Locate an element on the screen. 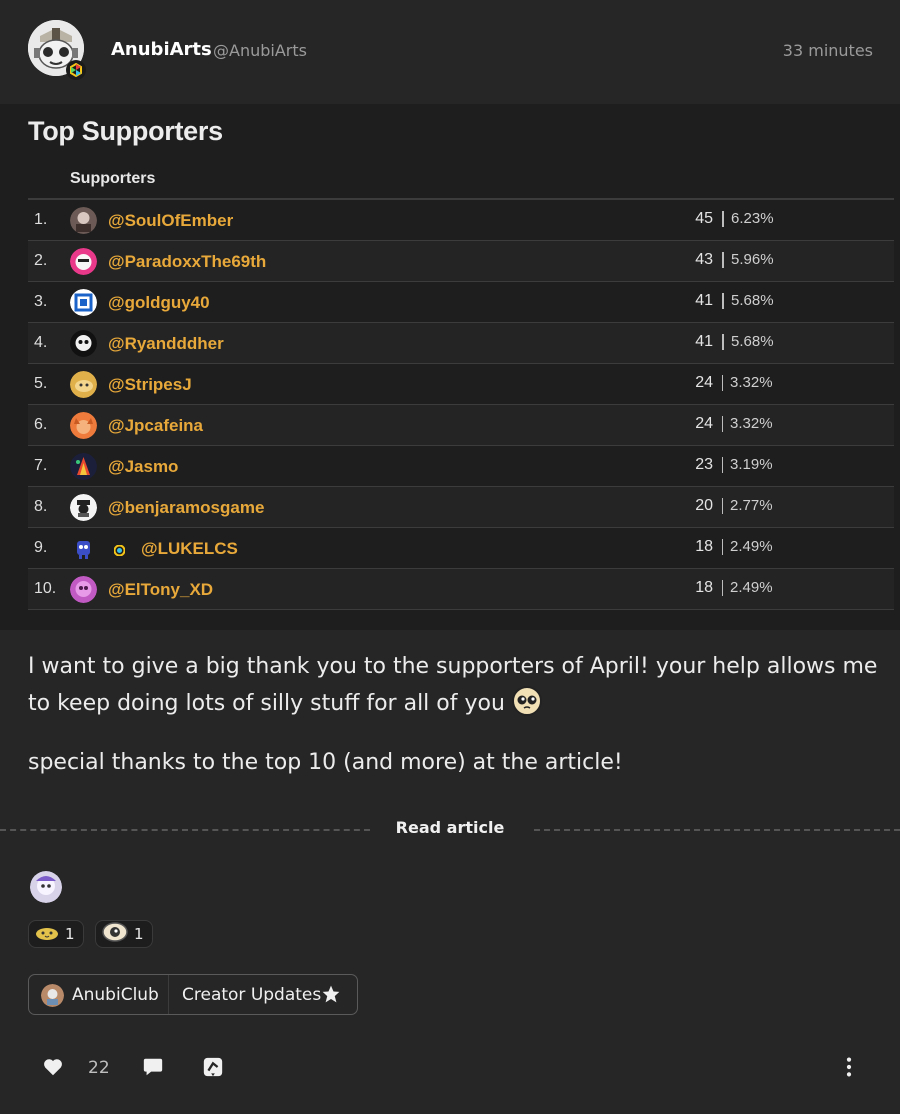 Image resolution: width=900 pixels, height=1114 pixels. club-tag: AnubiClub is located at coordinates (115, 995).